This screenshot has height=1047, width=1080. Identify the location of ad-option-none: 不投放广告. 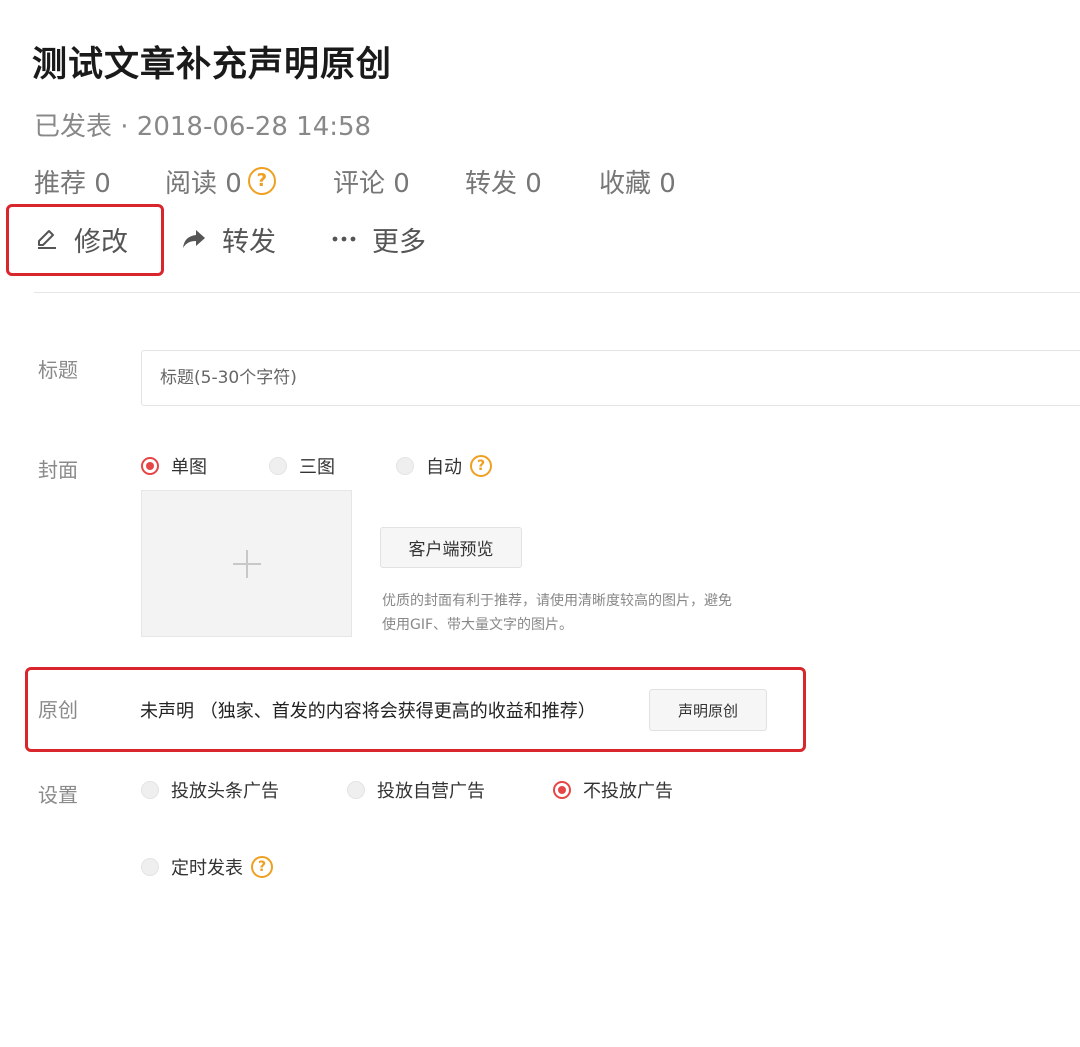
(613, 790).